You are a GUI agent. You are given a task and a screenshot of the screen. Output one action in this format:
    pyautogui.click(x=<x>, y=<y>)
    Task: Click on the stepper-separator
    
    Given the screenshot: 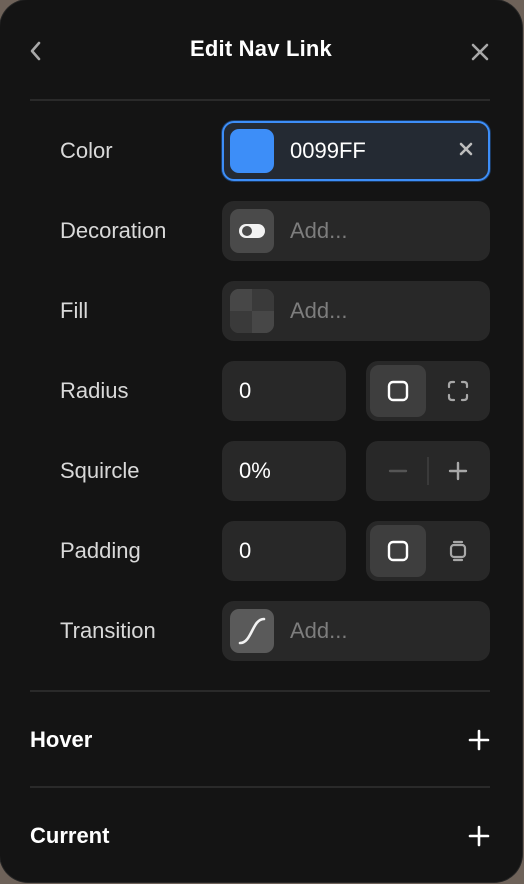 What is the action you would take?
    pyautogui.click(x=428, y=471)
    